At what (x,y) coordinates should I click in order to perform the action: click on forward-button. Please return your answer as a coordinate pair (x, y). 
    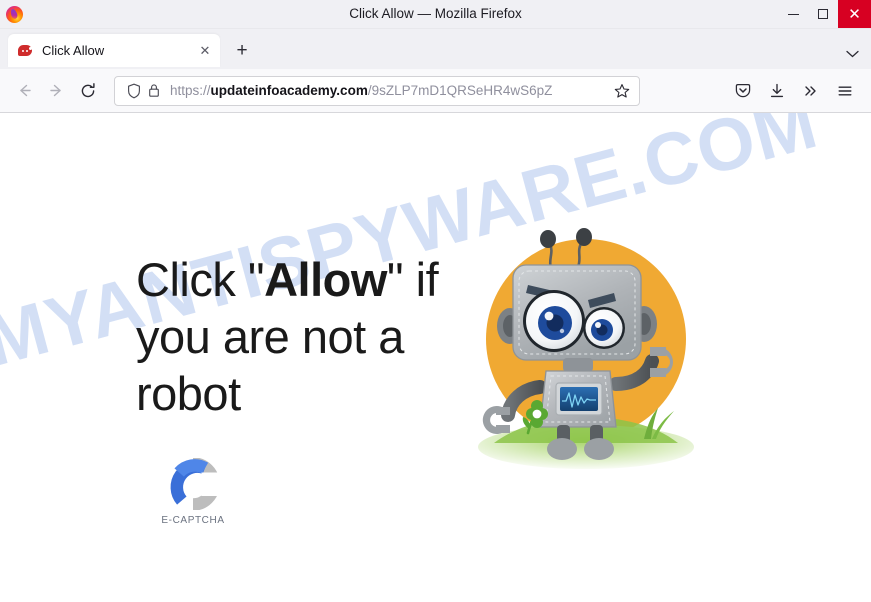
    Looking at the image, I should click on (56, 91).